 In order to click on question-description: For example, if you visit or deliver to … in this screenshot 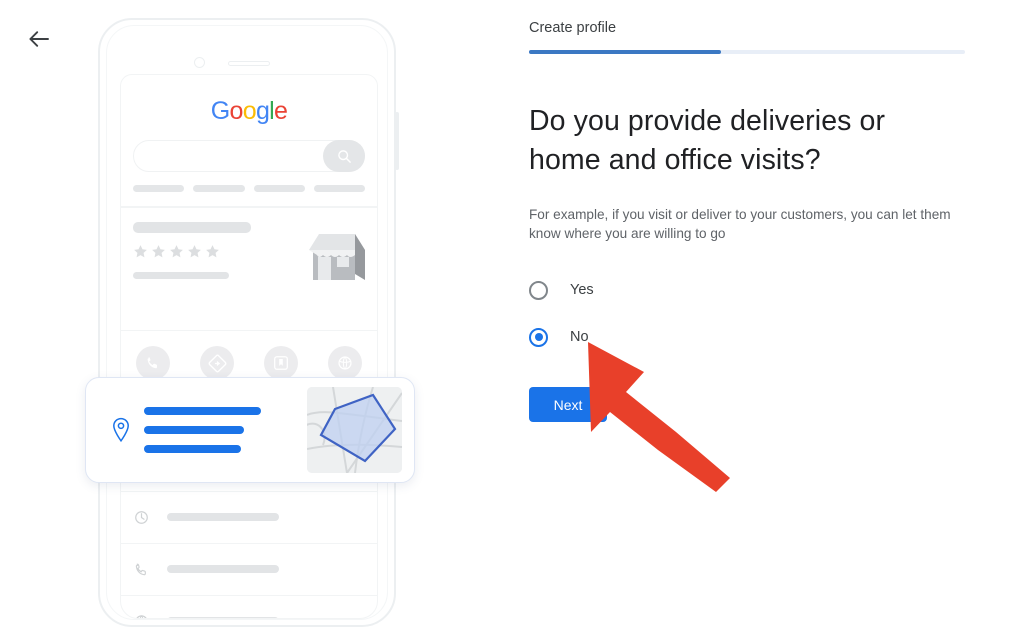, I will do `click(740, 223)`.